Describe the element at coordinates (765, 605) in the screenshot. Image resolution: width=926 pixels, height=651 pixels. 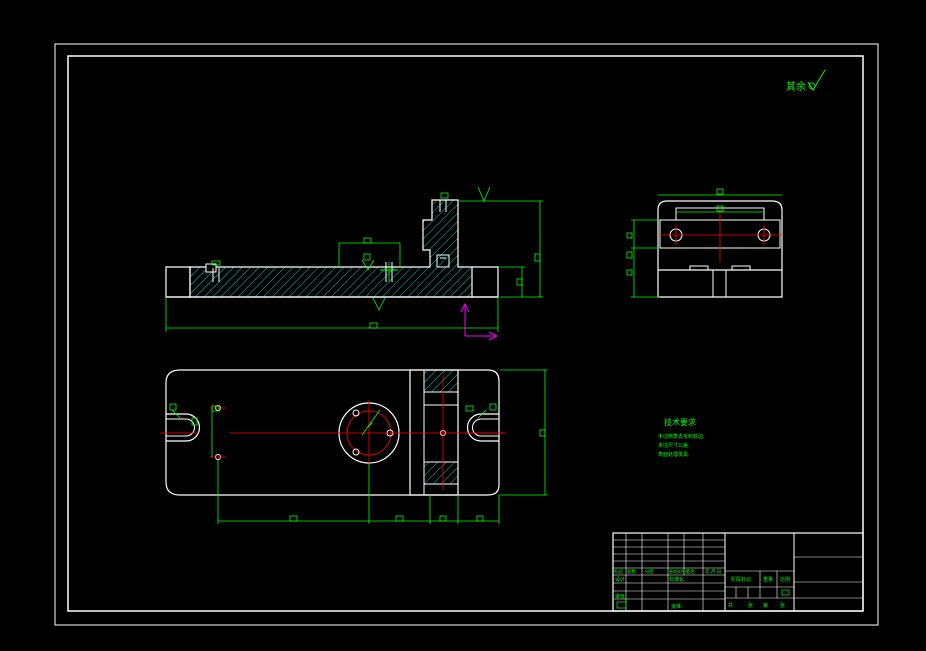
I see `sheet-no-label: 第` at that location.